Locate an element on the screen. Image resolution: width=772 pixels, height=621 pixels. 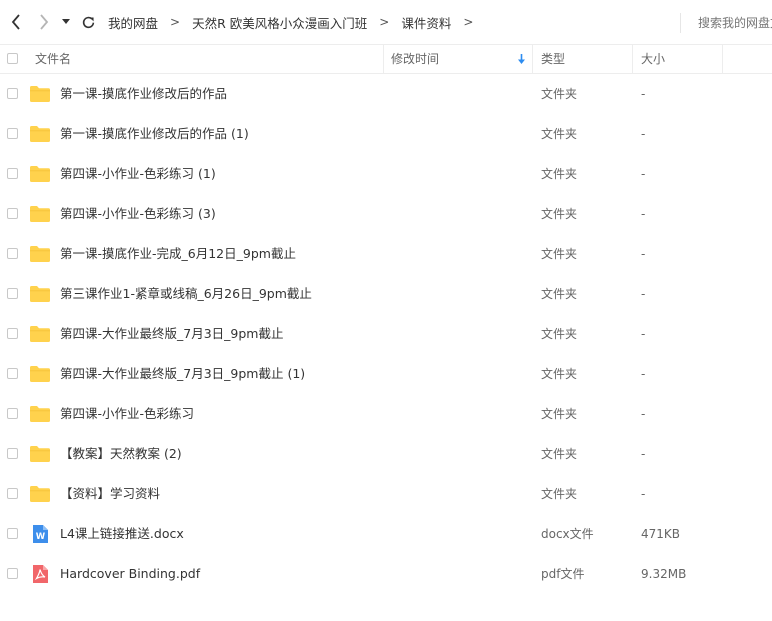
file-row: 【资料】学习资料 文件夹 - is located at coordinates (386, 494).